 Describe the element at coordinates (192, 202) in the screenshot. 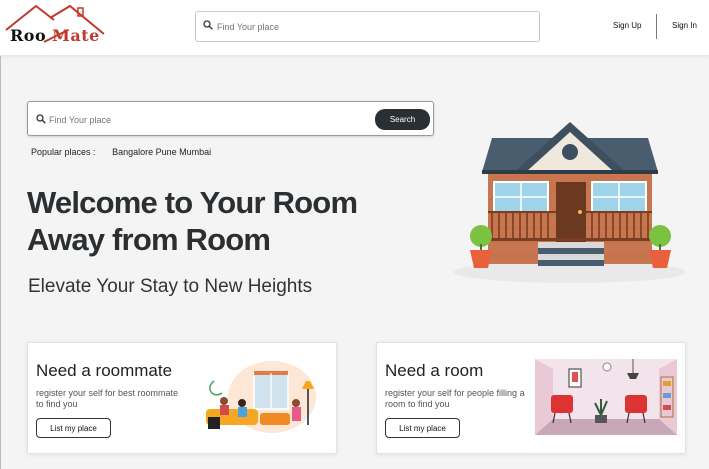

I see `hero-headline-line1: Welcome to Your Room` at that location.